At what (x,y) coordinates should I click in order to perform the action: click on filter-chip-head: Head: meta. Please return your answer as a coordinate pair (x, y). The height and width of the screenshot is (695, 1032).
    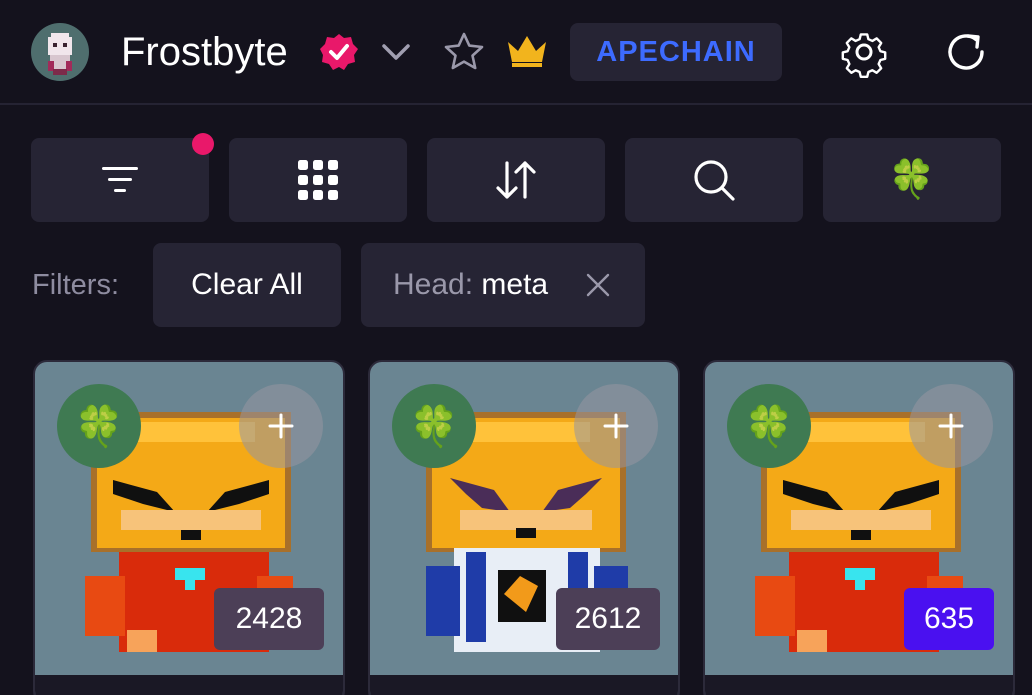
    Looking at the image, I should click on (503, 285).